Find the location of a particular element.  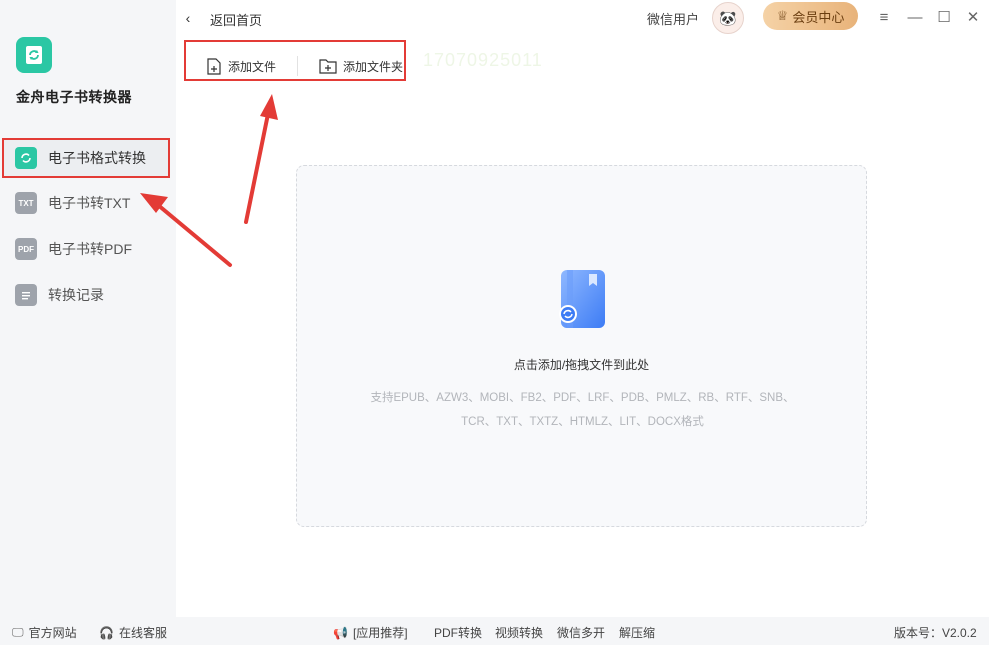

refresh-book-icon is located at coordinates (26, 158).